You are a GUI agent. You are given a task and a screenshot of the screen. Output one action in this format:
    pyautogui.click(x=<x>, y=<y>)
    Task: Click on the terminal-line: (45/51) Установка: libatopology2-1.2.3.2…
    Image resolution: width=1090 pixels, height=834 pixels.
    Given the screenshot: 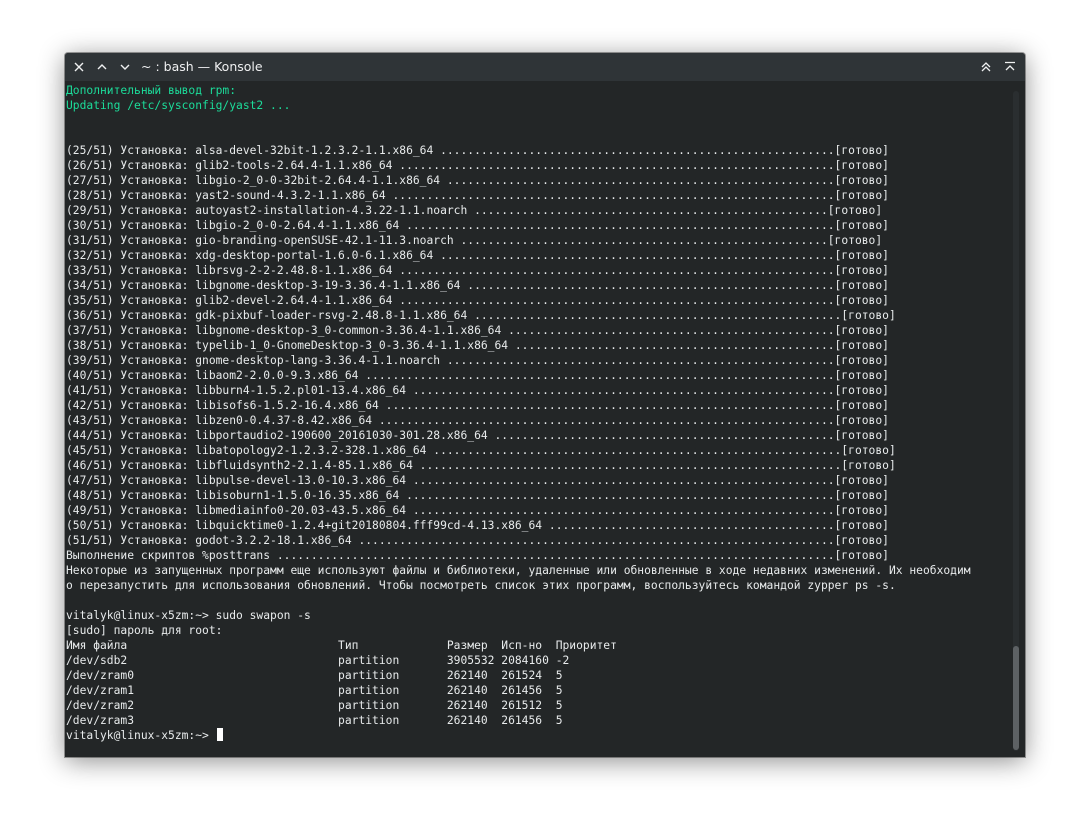 What is the action you would take?
    pyautogui.click(x=481, y=450)
    